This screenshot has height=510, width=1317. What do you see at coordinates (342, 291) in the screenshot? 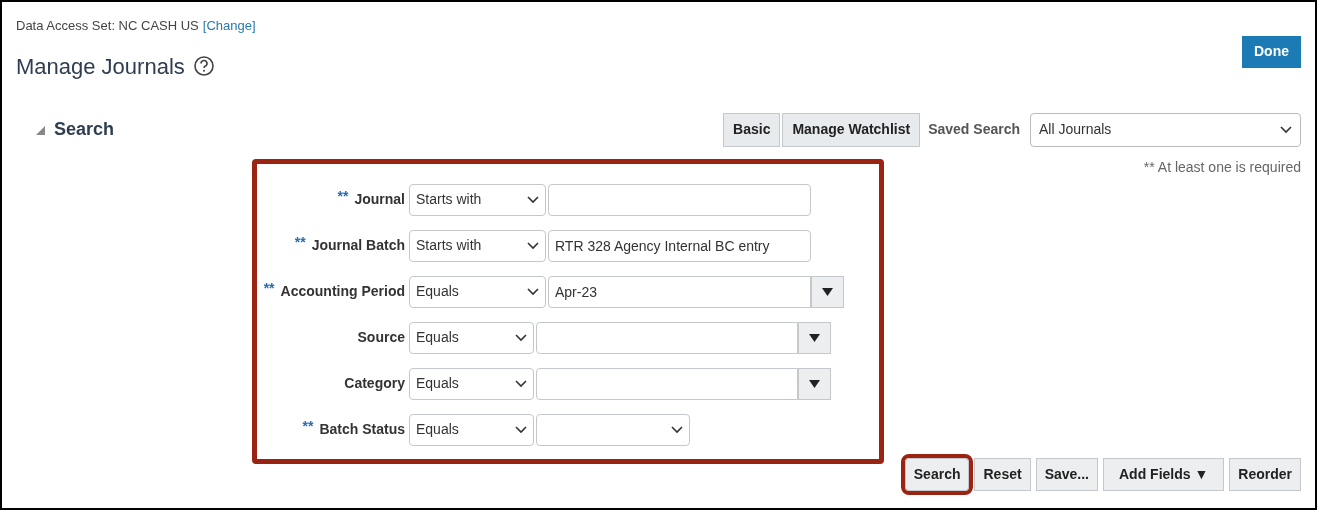
I see `field-label: Accounting Period` at bounding box center [342, 291].